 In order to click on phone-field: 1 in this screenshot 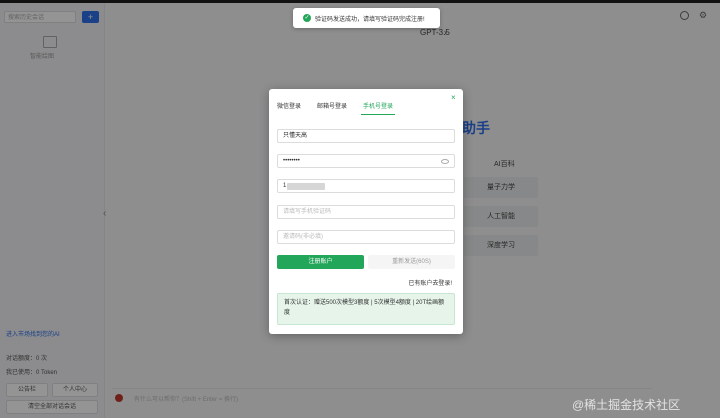, I will do `click(366, 186)`.